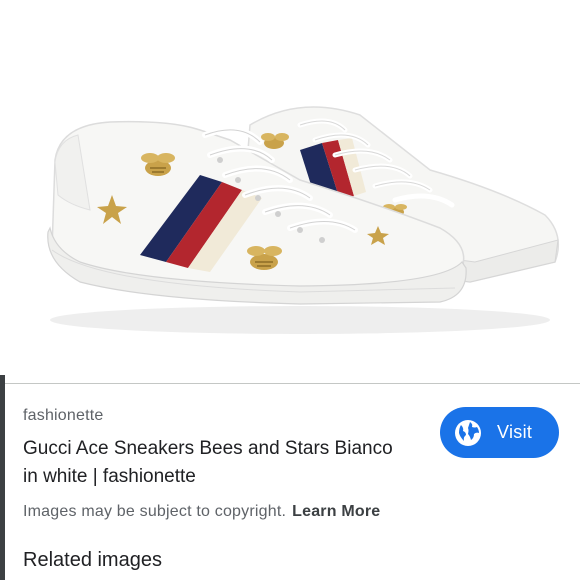 The height and width of the screenshot is (580, 580). Describe the element at coordinates (290, 383) in the screenshot. I see `divider` at that location.